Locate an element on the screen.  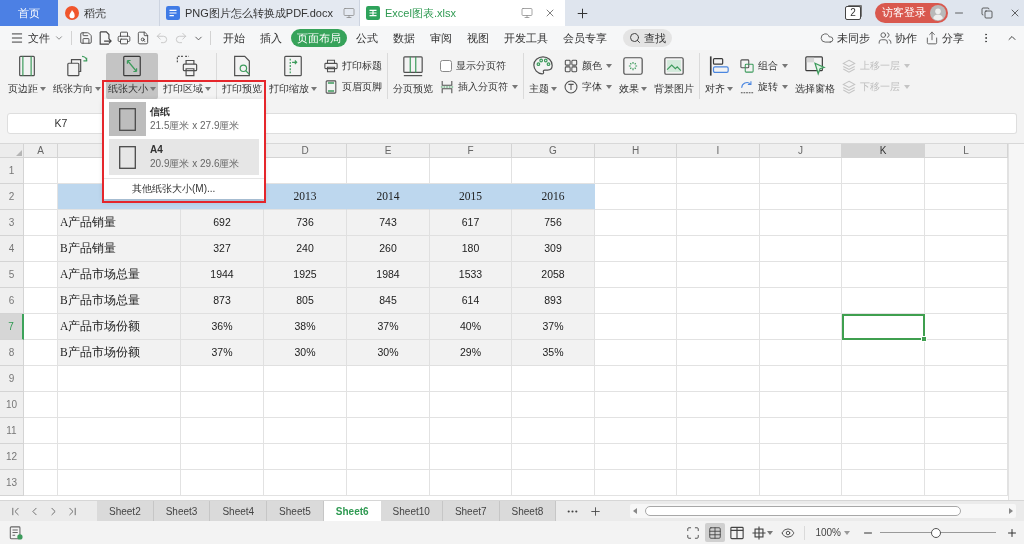
collaborate-button: 协作 is located at coordinates (897, 38).